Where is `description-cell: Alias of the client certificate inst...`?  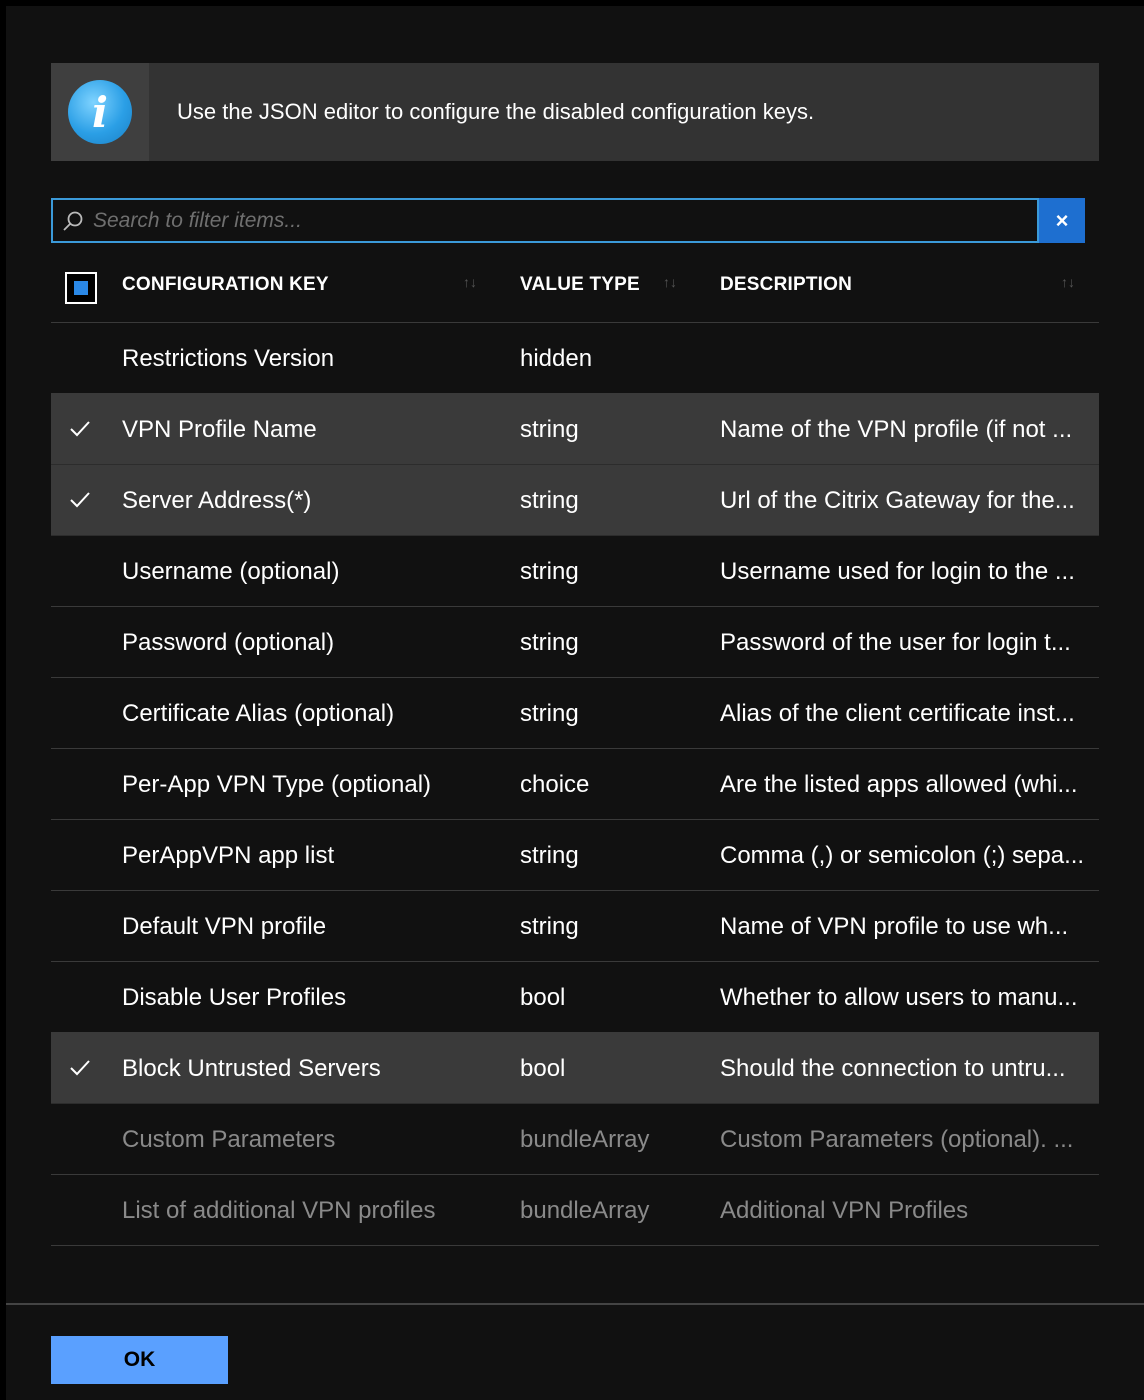 description-cell: Alias of the client certificate inst... is located at coordinates (897, 713).